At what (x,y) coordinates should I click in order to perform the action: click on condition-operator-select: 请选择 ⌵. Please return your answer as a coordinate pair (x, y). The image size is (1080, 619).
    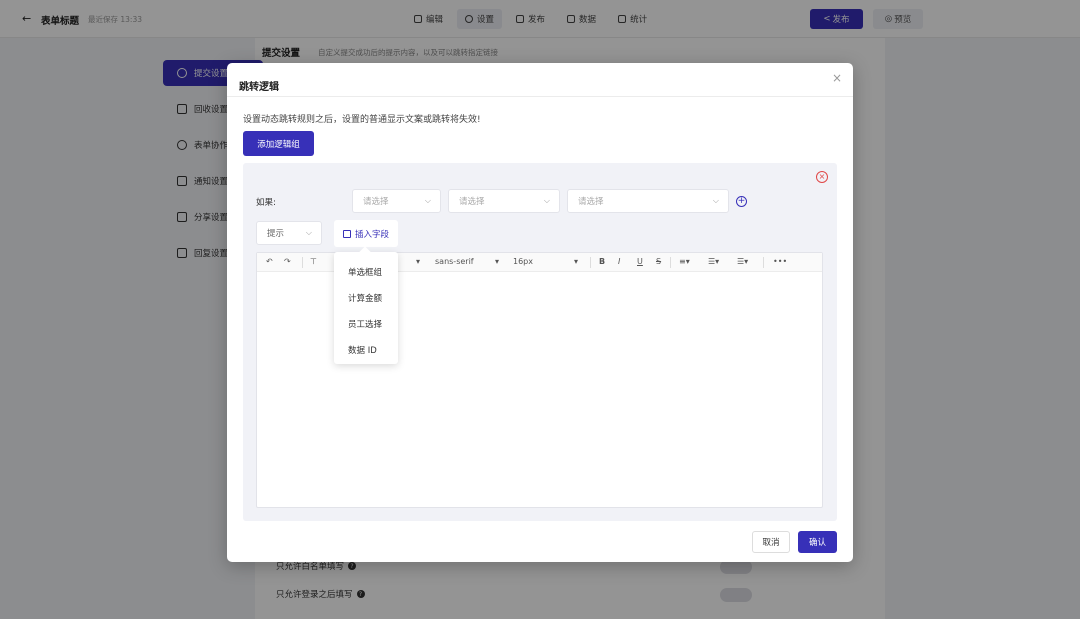
    Looking at the image, I should click on (504, 201).